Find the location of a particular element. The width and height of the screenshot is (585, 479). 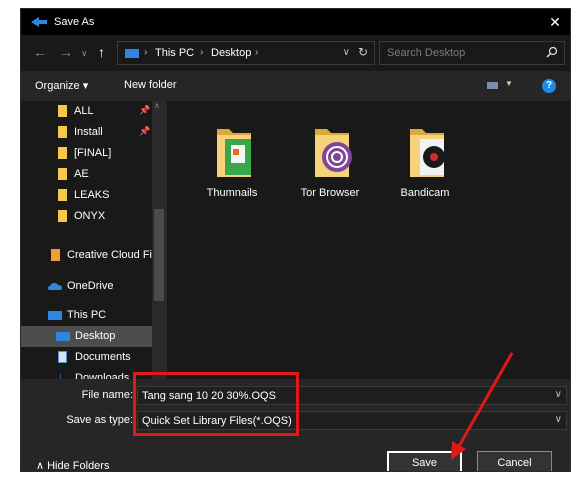

file-name-label: File name: is located at coordinates (107, 395).